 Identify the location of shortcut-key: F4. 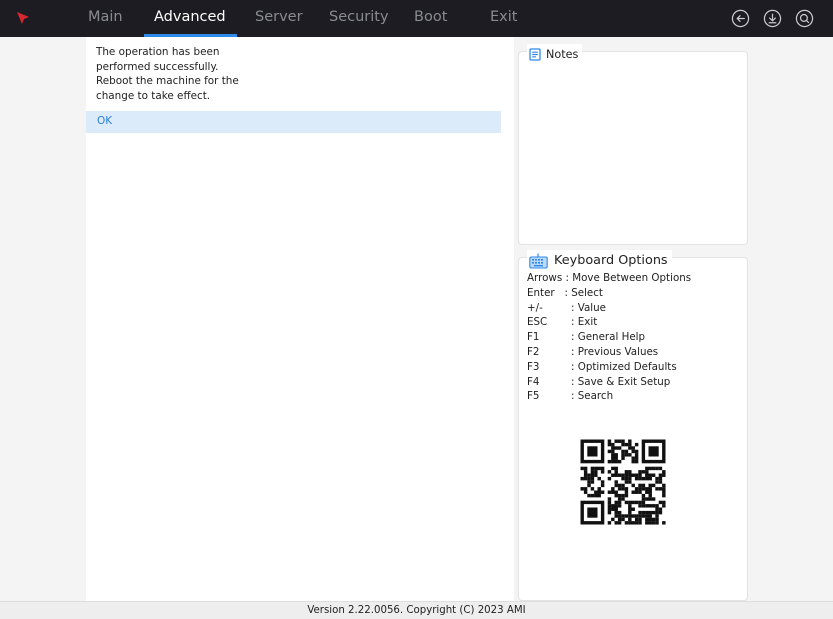
(533, 381).